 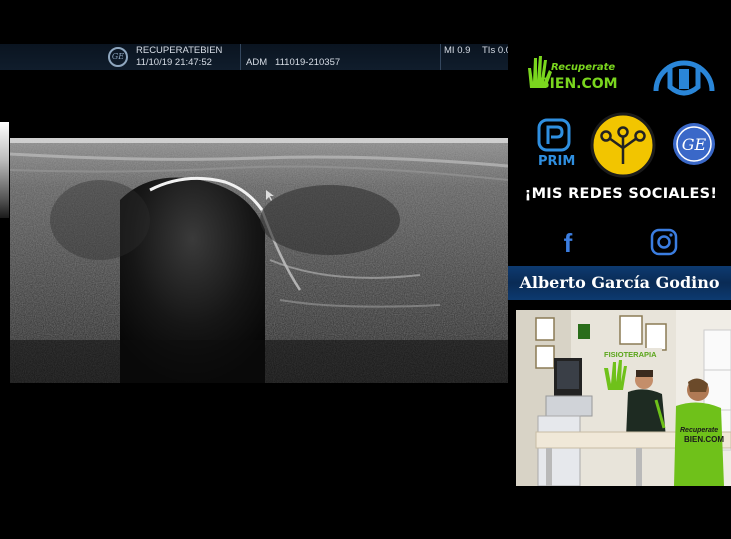 What do you see at coordinates (174, 62) in the screenshot?
I see `exam-datetime: 11/10/19 21:47:52` at bounding box center [174, 62].